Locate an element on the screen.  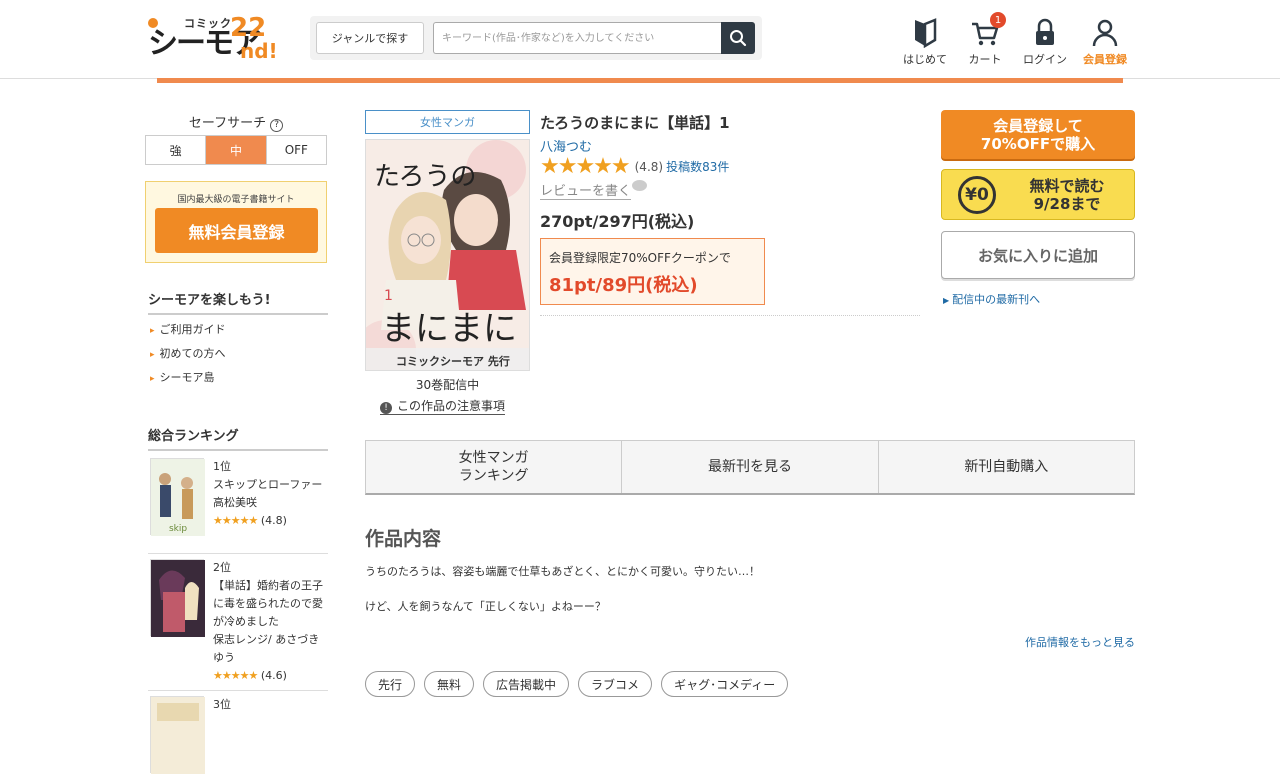
help-icon: ? is located at coordinates (277, 125).